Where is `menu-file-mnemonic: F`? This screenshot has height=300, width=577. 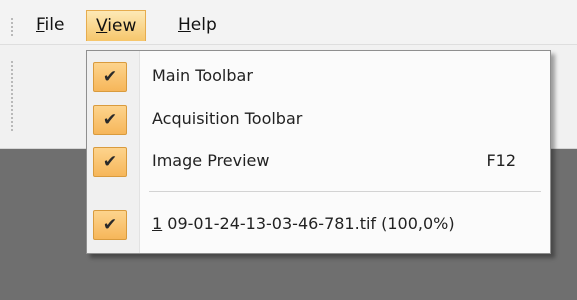
menu-file-mnemonic: F is located at coordinates (40, 25).